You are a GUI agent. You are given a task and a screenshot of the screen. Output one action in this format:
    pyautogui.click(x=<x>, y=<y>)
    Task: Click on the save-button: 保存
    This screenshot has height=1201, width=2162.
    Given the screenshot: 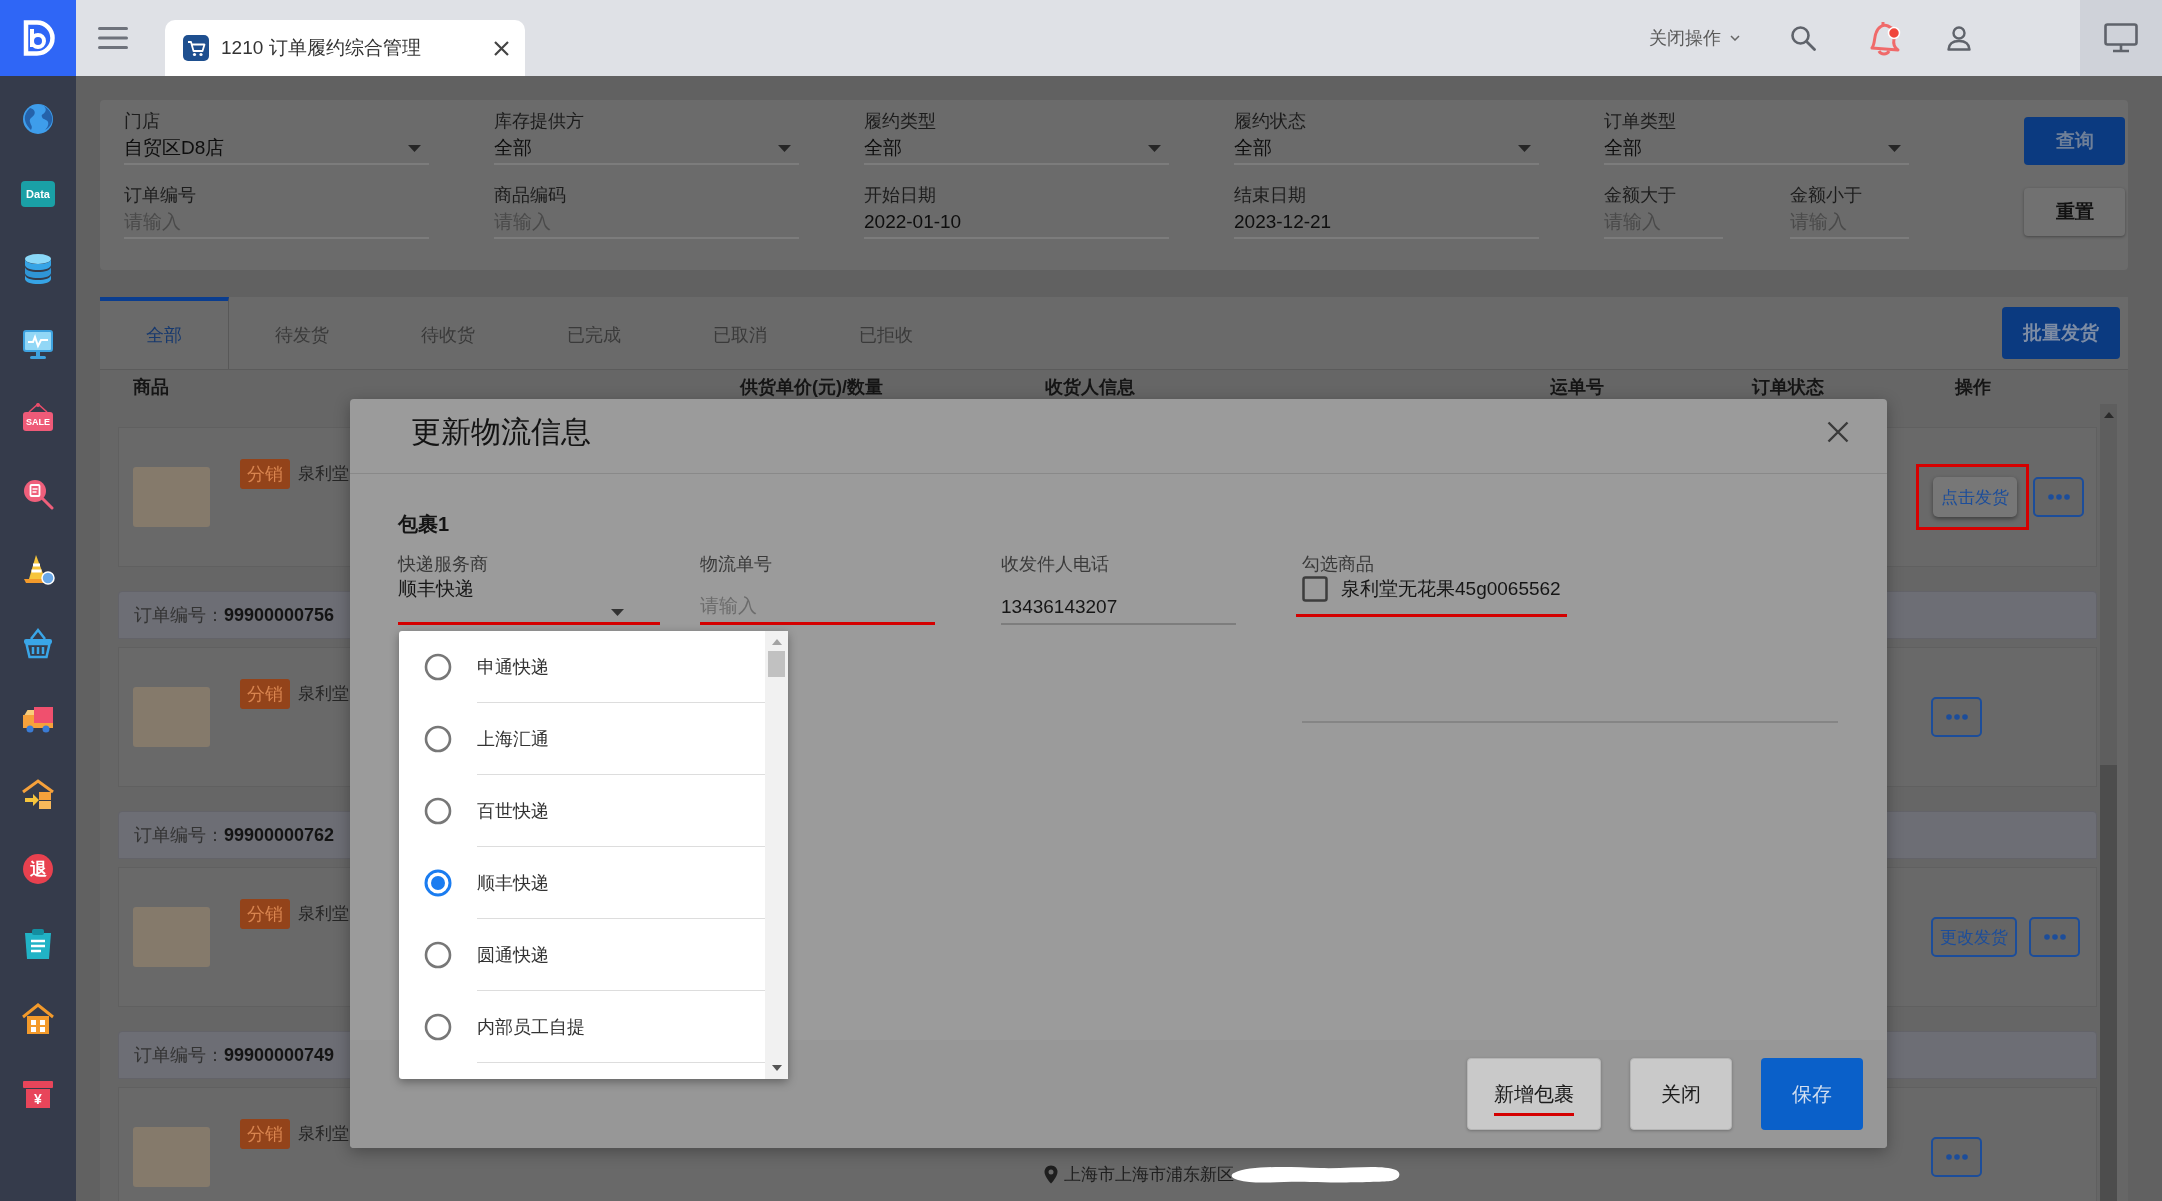 What is the action you would take?
    pyautogui.click(x=1812, y=1094)
    